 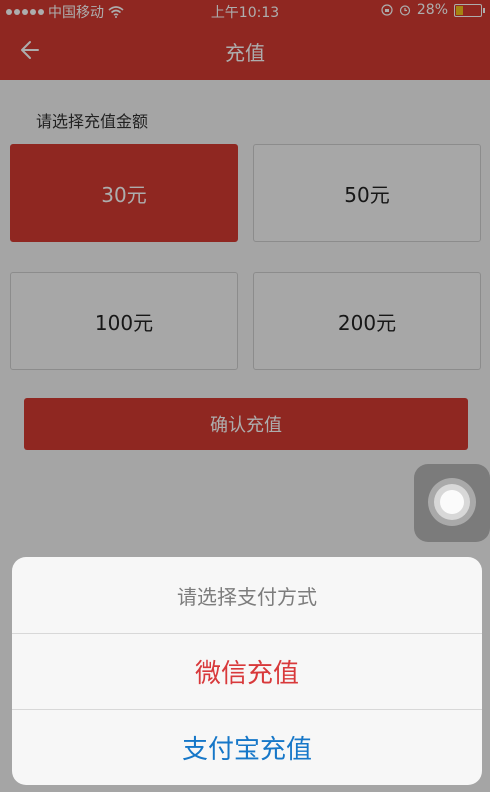 I want to click on payment-sheet-title: 请选择支付方式, so click(x=247, y=595).